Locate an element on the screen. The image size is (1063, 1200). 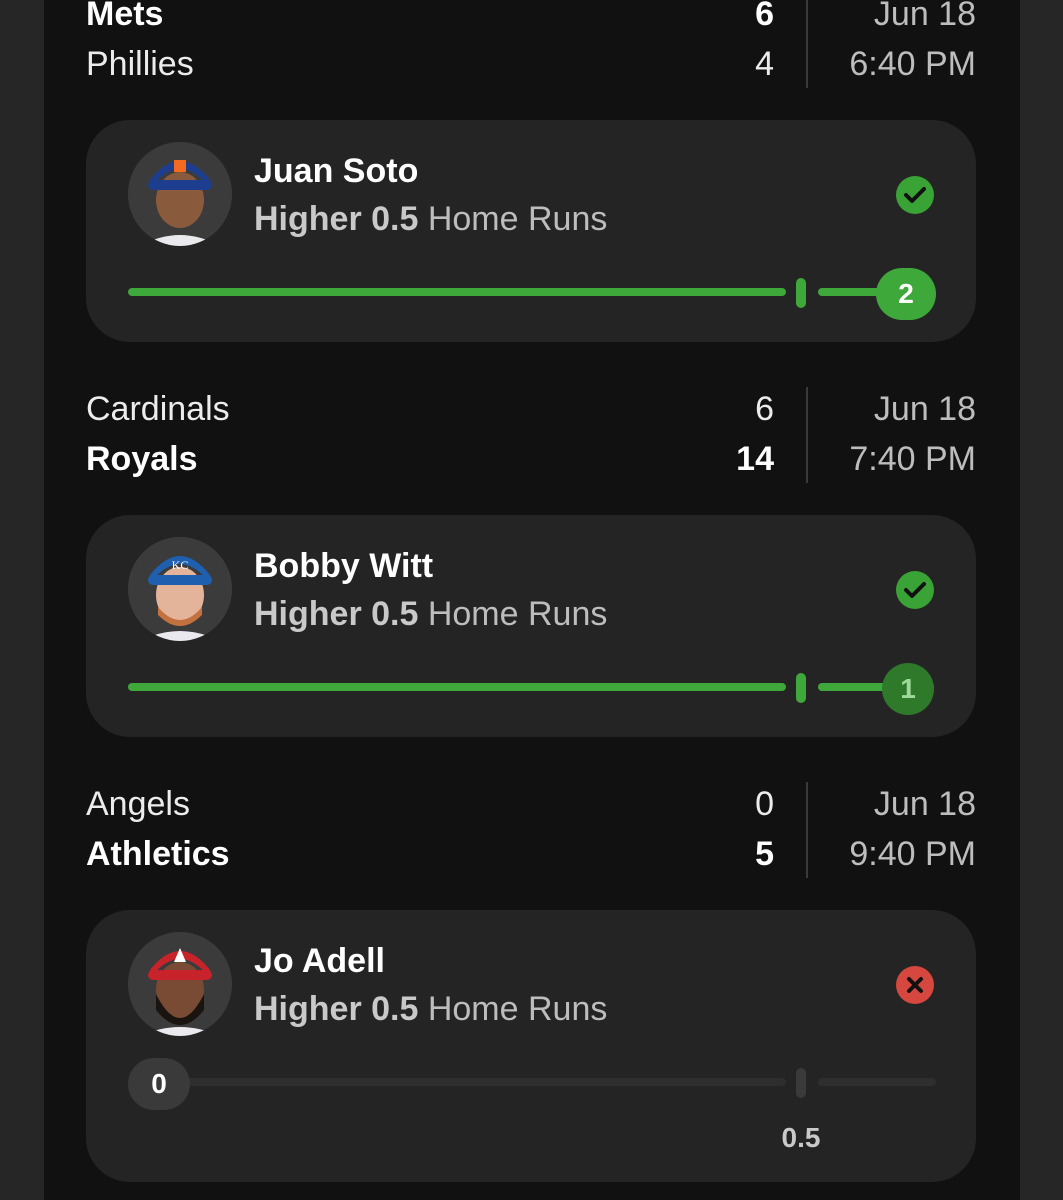
team-score: 14 is located at coordinates (755, 459).